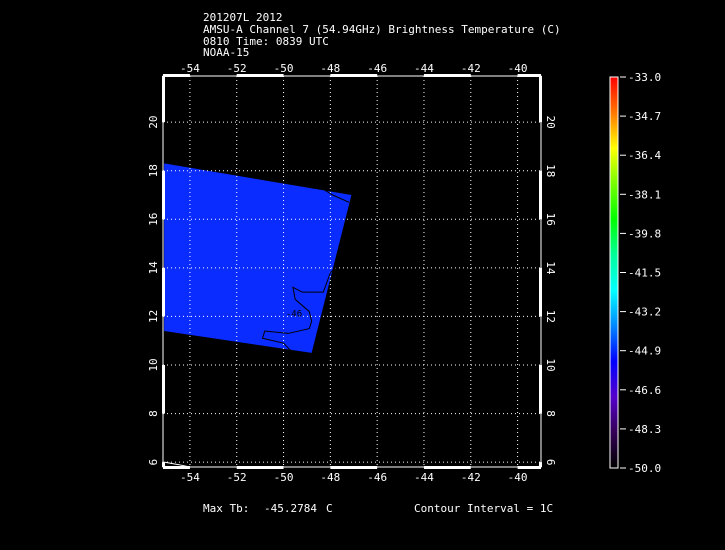 The height and width of the screenshot is (550, 725). I want to click on colorbar-label: -44.9, so click(644, 351).